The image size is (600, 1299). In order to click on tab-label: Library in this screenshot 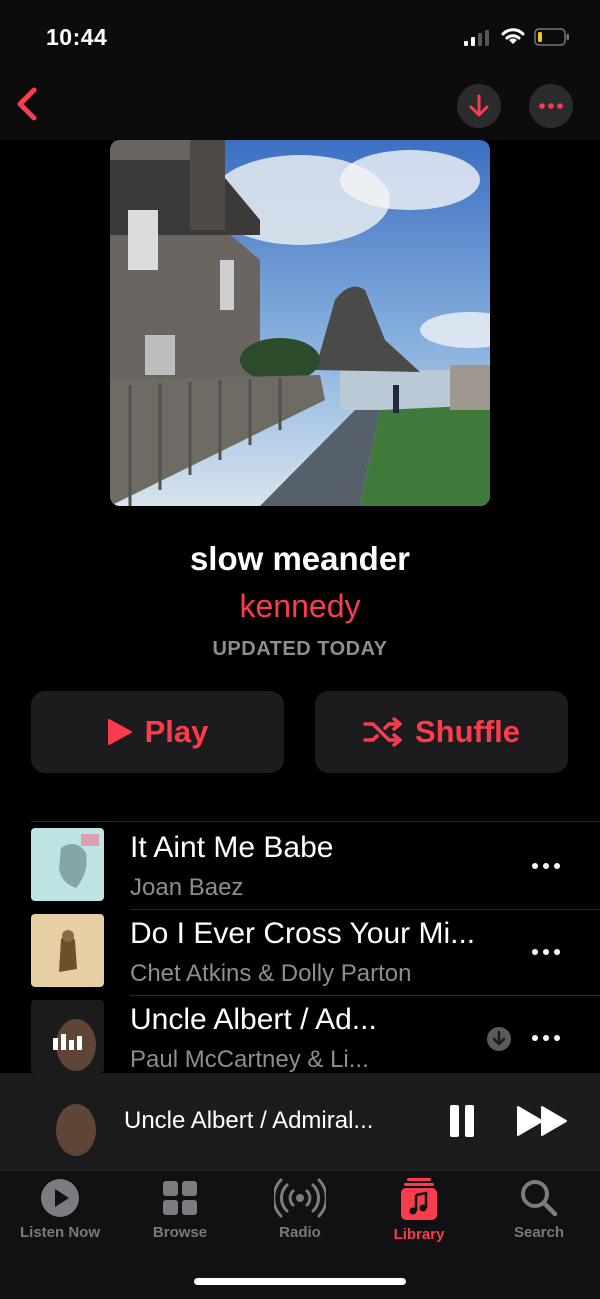, I will do `click(419, 1234)`.